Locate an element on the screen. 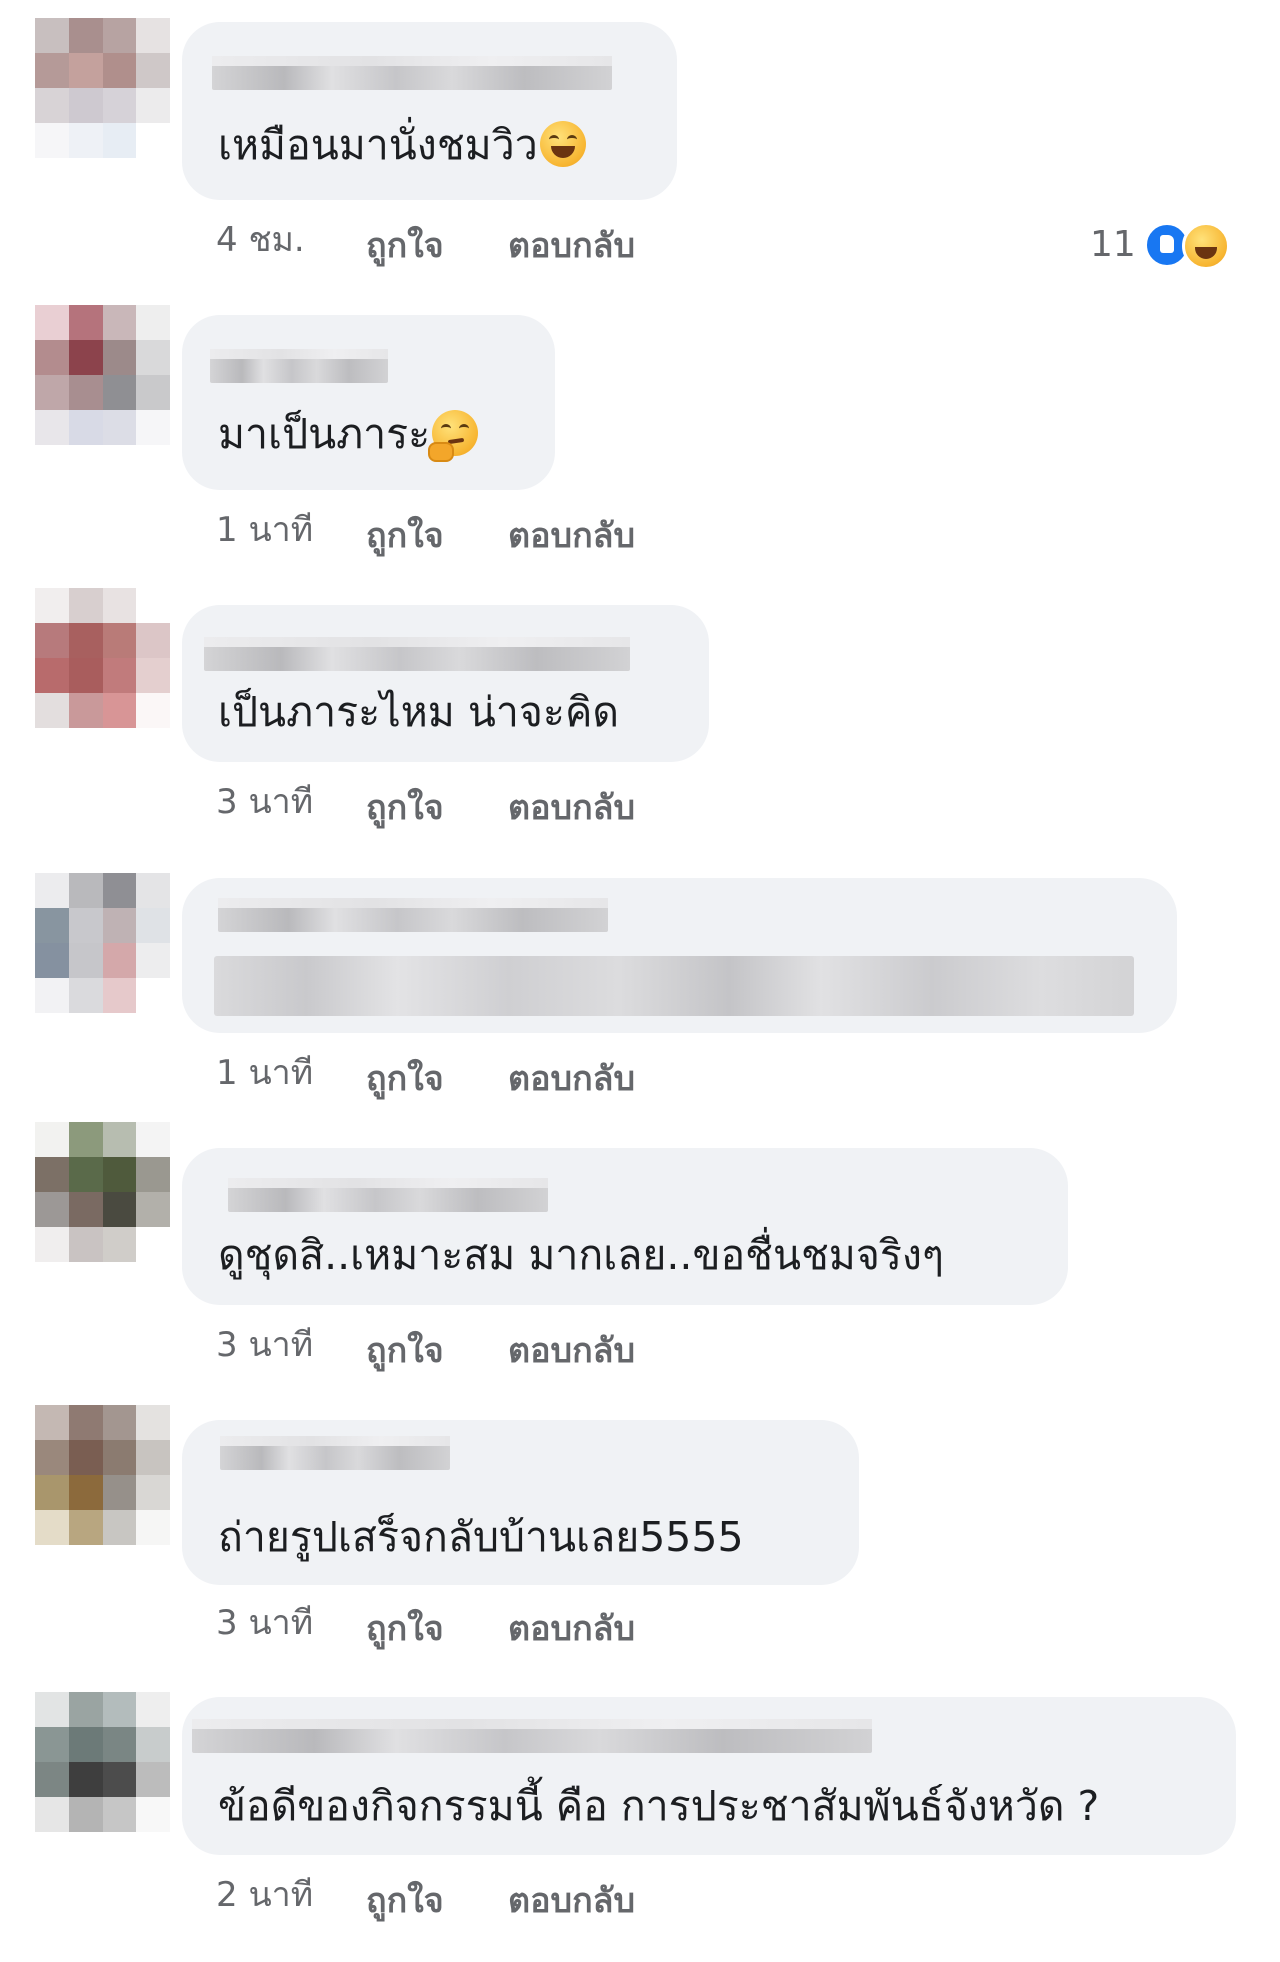  haha-reaction-icon is located at coordinates (1206, 246).